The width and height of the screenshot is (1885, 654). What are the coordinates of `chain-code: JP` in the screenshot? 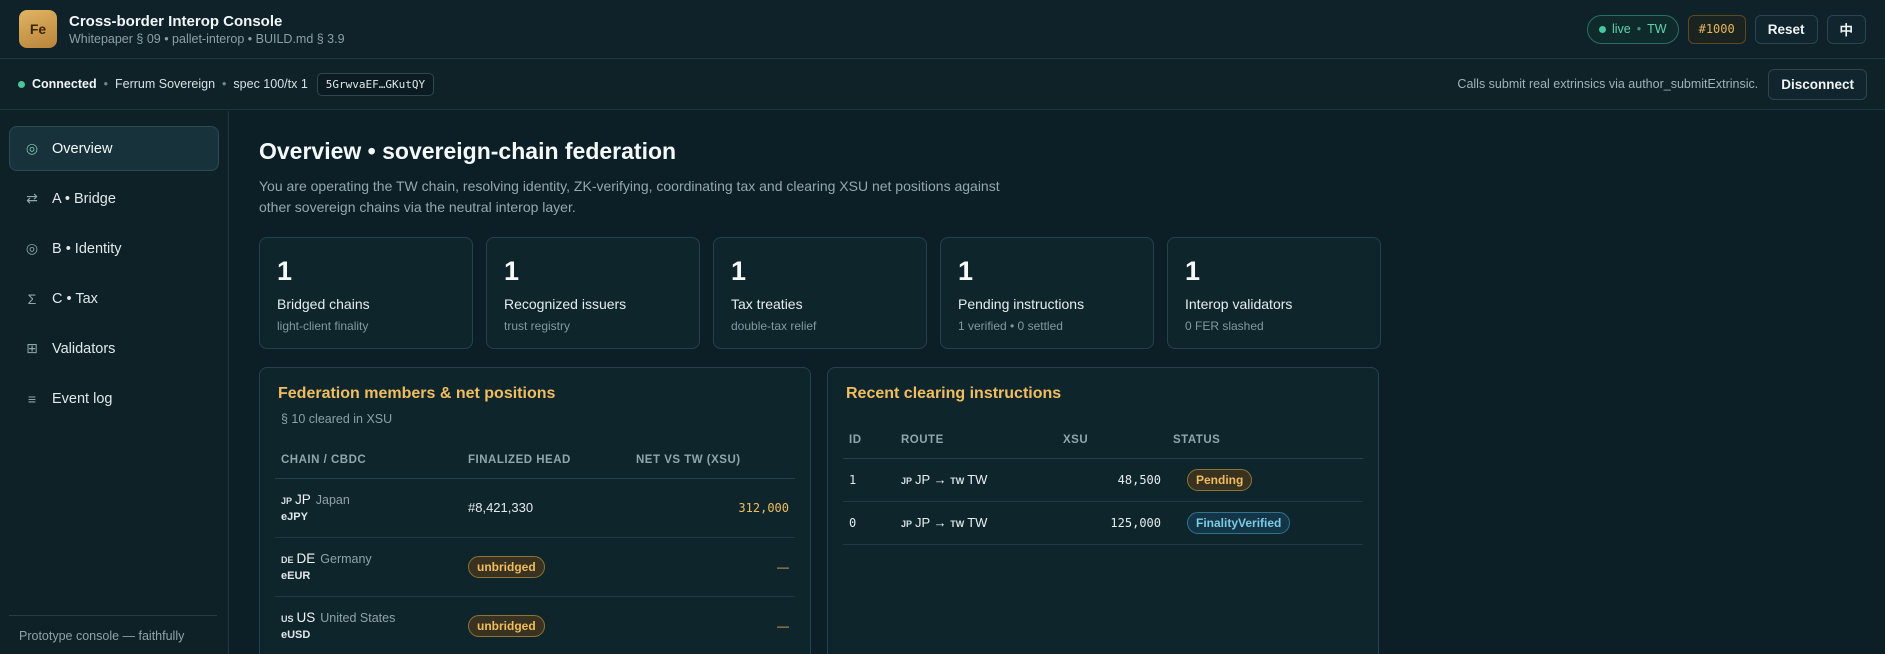 It's located at (303, 499).